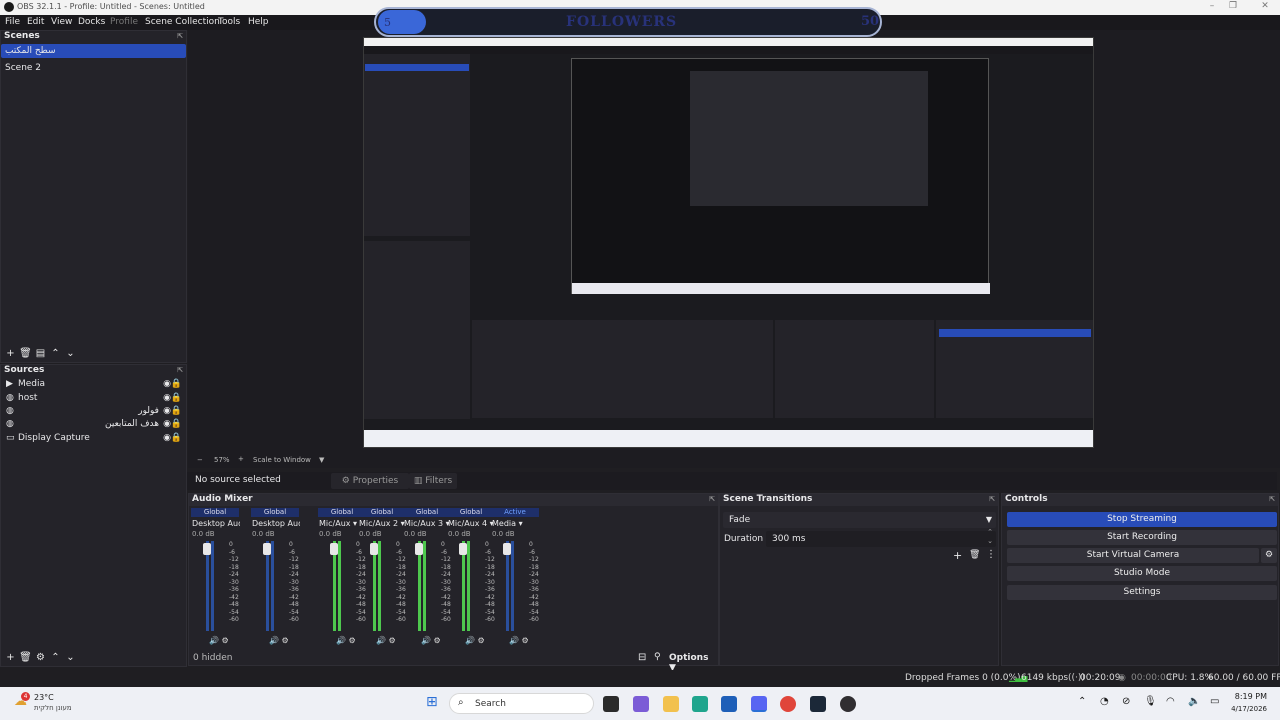 This screenshot has height=720, width=1280. Describe the element at coordinates (124, 22) in the screenshot. I see `menu-profile: Profile` at that location.